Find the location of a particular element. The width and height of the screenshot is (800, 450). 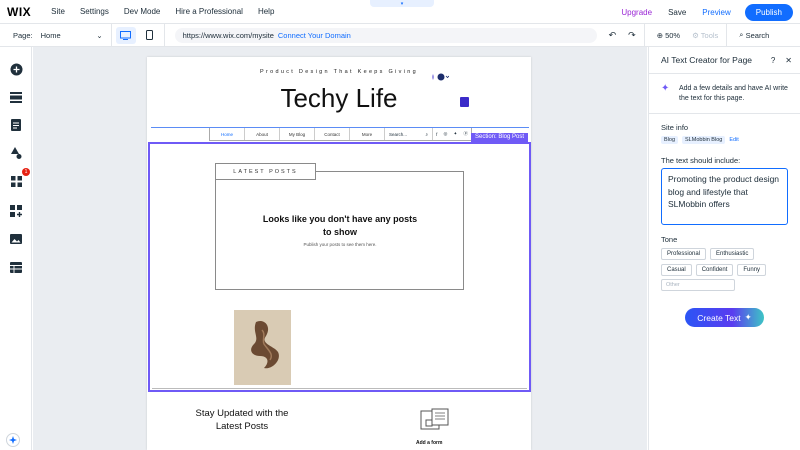

business-icon is located at coordinates (16, 211).